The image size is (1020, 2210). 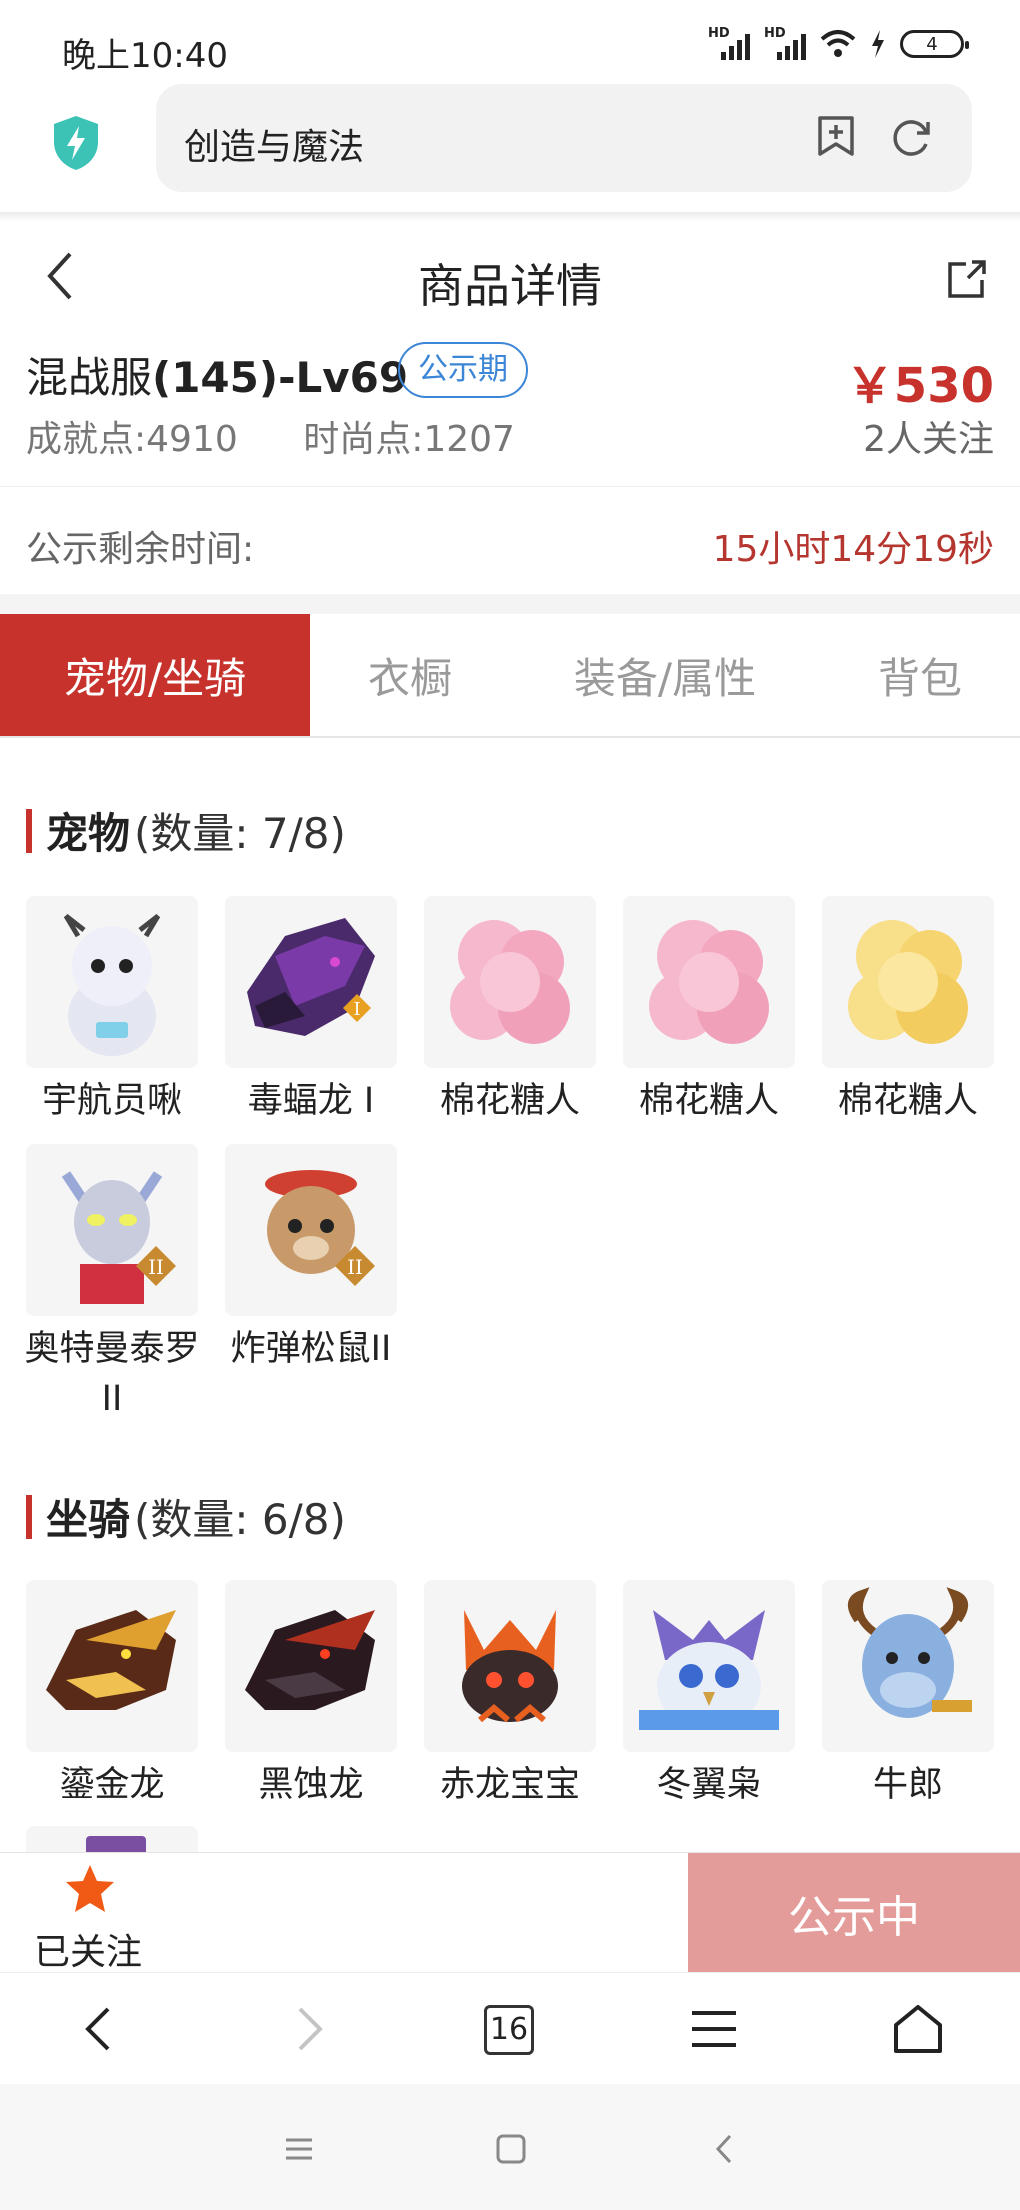 What do you see at coordinates (510, 217) in the screenshot?
I see `browser-divider` at bounding box center [510, 217].